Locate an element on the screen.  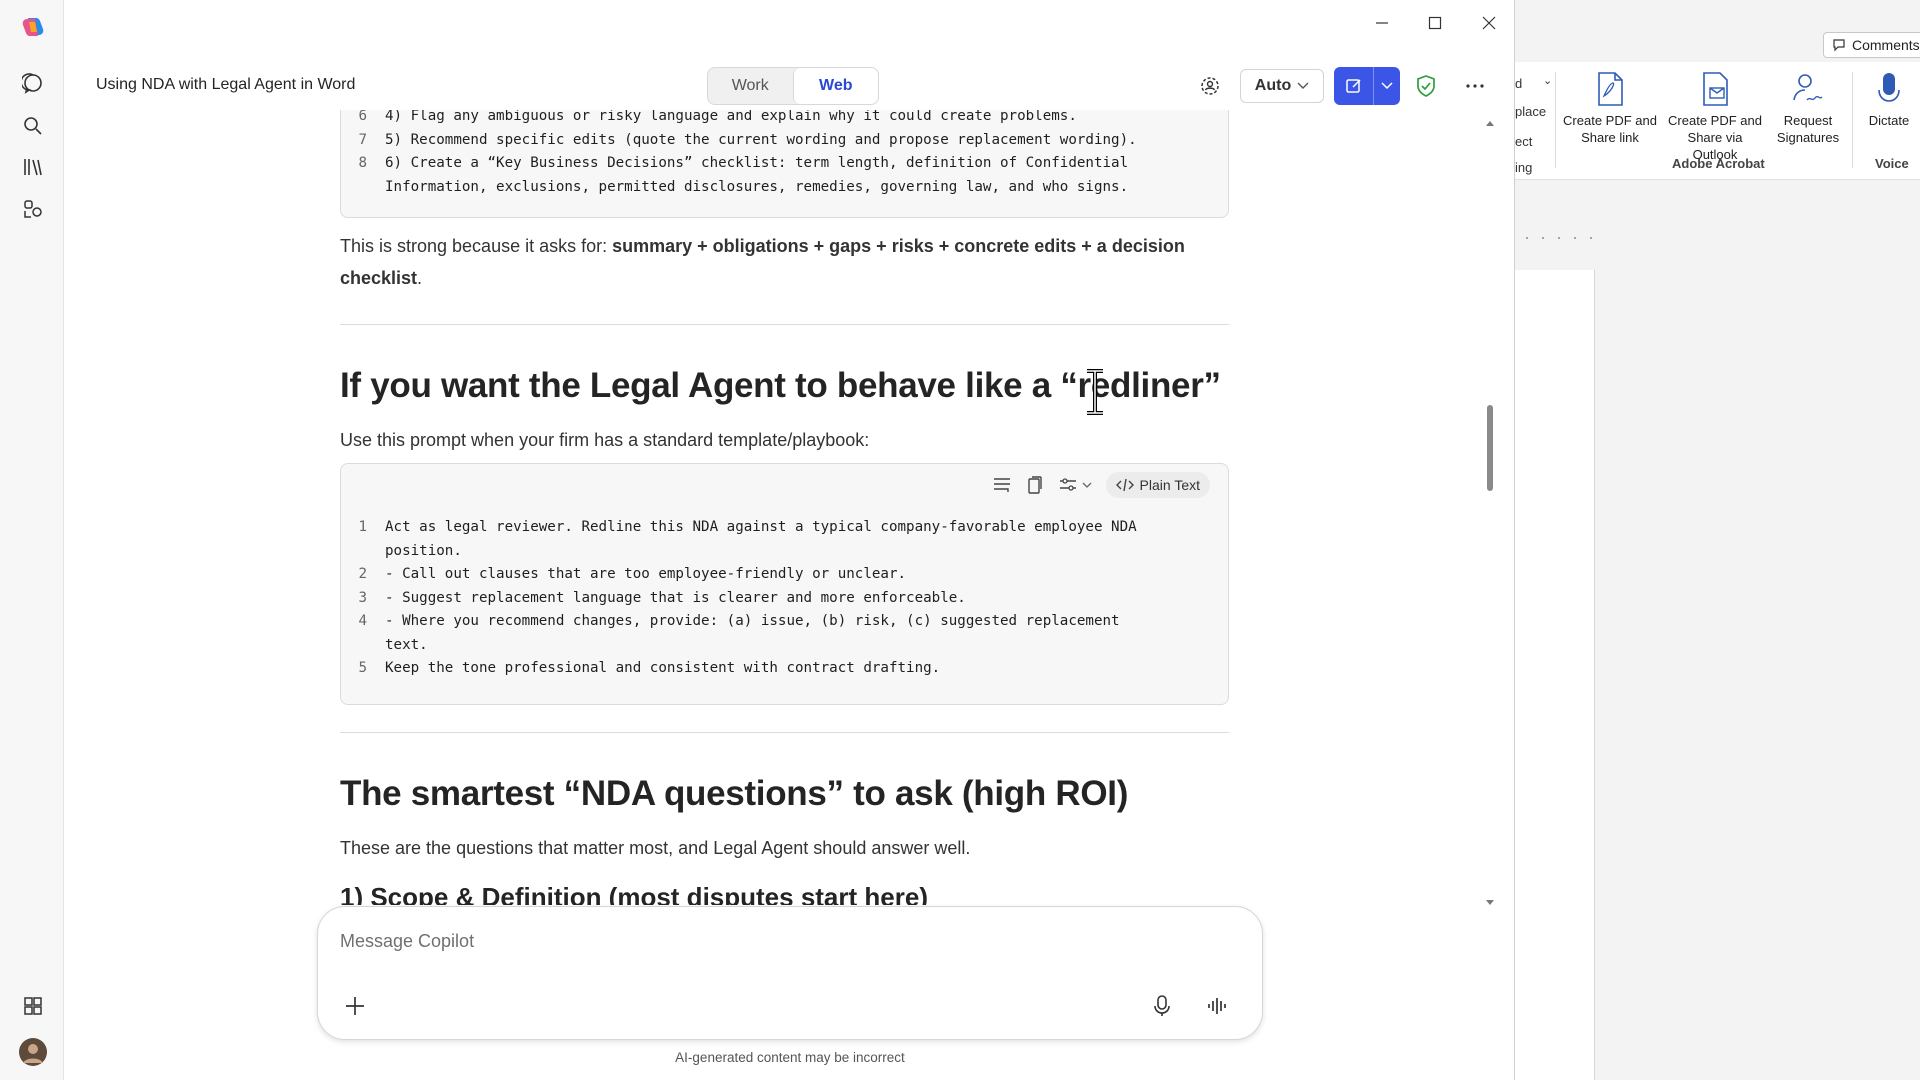
compose-icon is located at coordinates (1354, 86).